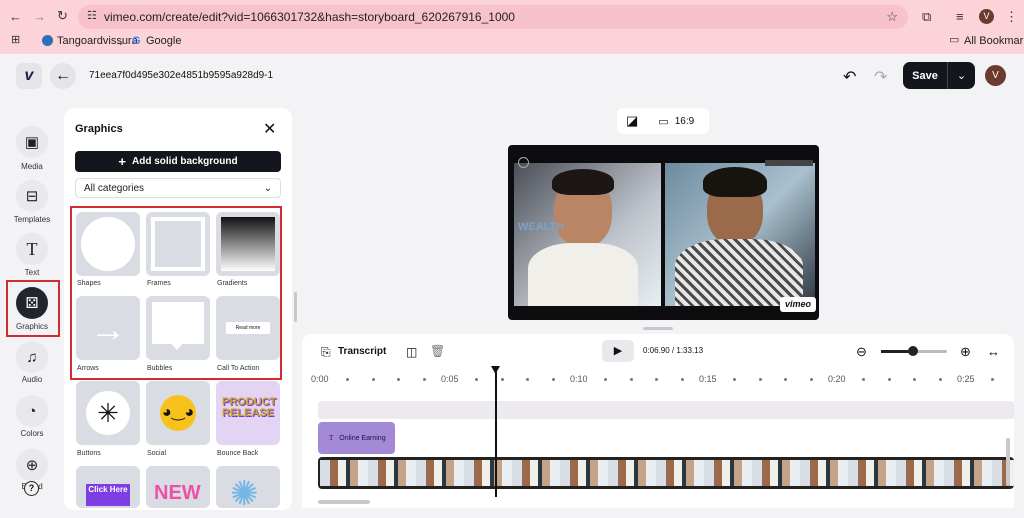 This screenshot has width=1024, height=518. What do you see at coordinates (663, 232) in the screenshot?
I see `video-preview: WEALTH vimeo` at bounding box center [663, 232].